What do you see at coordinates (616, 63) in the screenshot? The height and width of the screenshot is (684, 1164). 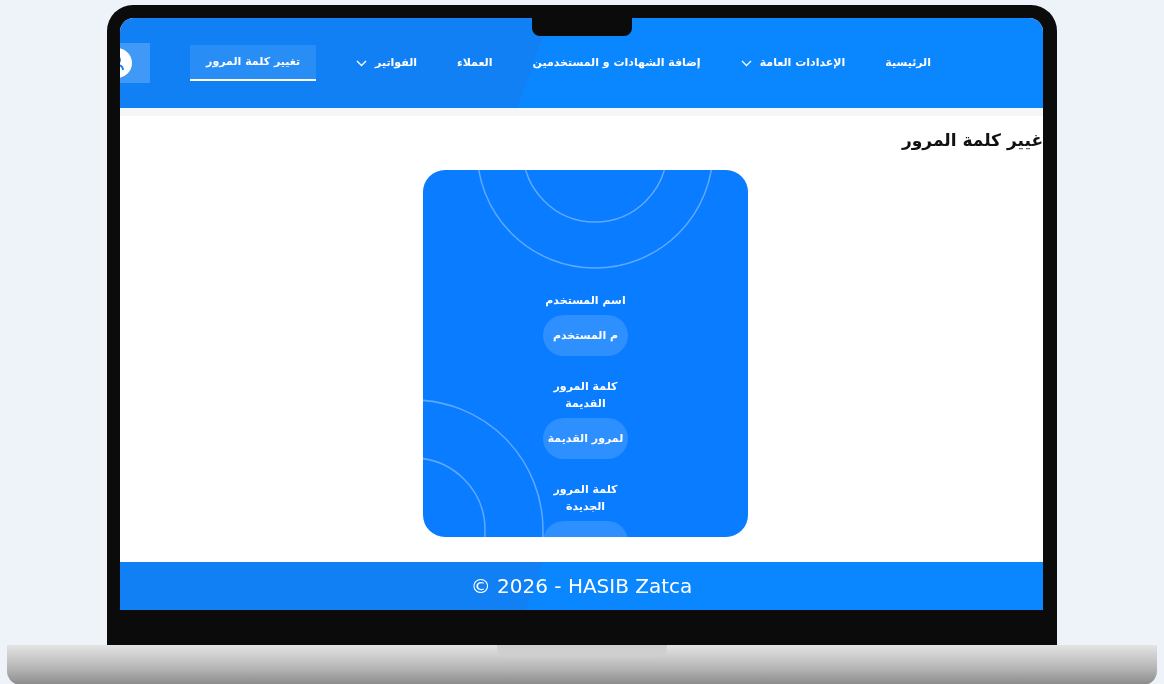 I see `nav-link: إضافة الشهادات و المستخدمين` at bounding box center [616, 63].